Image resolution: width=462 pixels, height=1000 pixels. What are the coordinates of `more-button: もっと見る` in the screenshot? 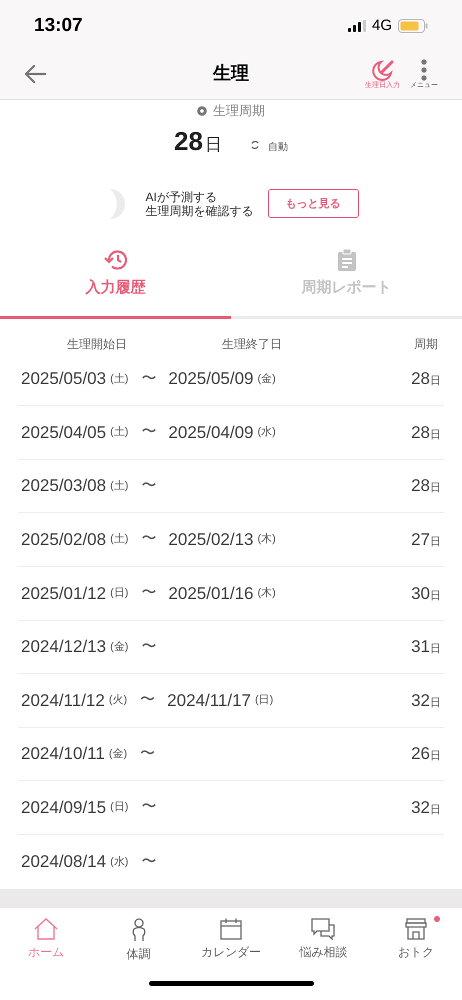 It's located at (313, 203).